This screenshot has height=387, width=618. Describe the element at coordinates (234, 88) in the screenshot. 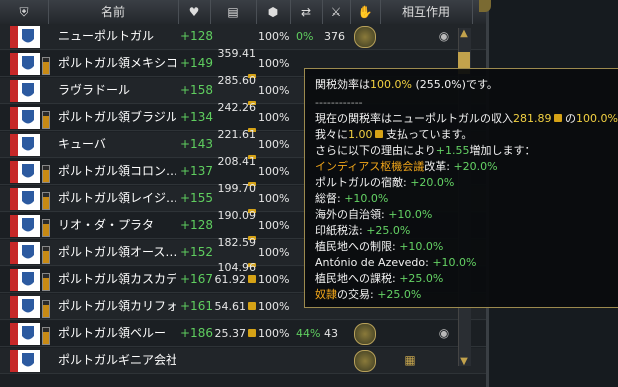

I see `income-value: 285.60` at that location.